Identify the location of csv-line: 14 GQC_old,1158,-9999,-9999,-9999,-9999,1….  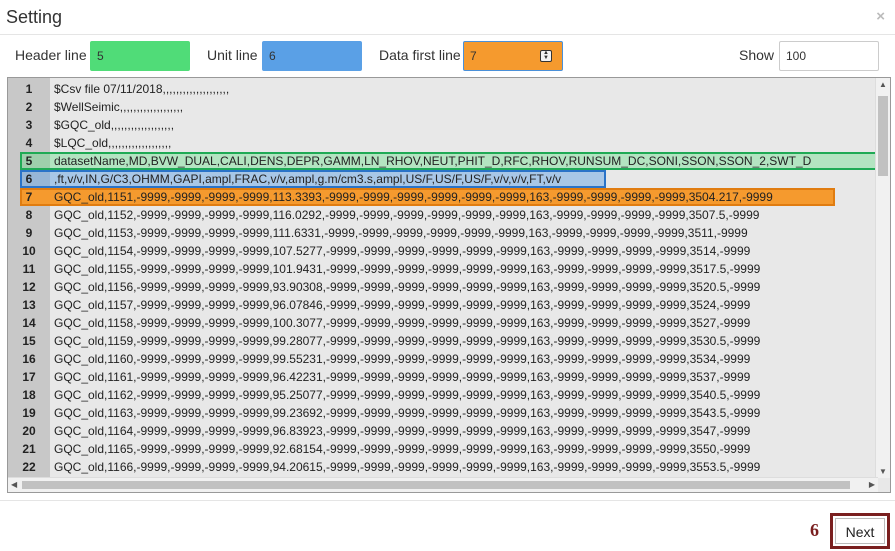
(443, 323).